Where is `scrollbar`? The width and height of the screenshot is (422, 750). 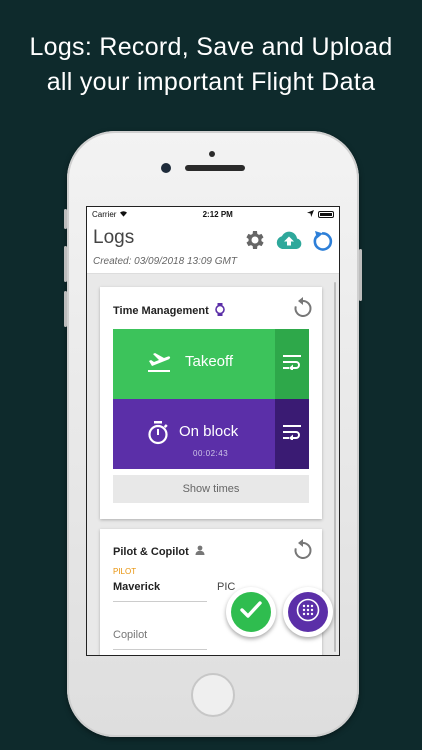 scrollbar is located at coordinates (335, 467).